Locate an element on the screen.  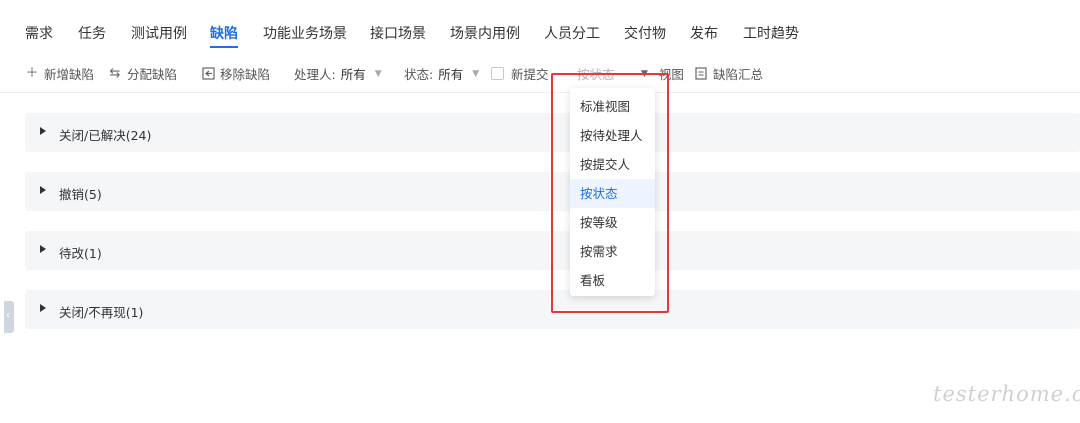
group-label: 关闭/已解决(24) is located at coordinates (105, 135).